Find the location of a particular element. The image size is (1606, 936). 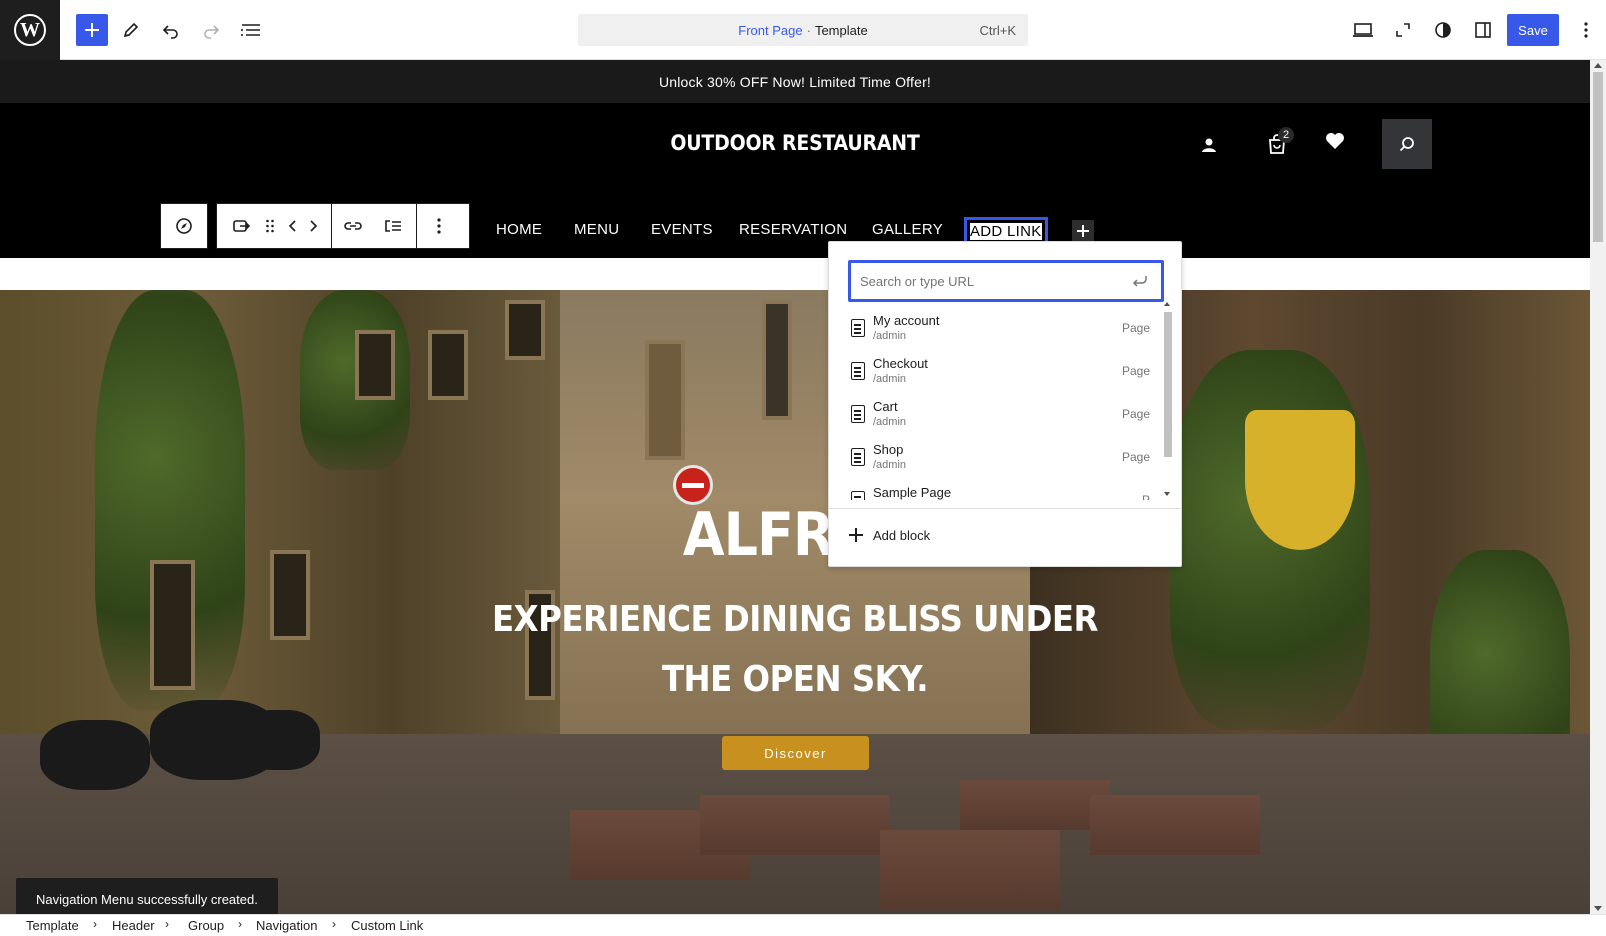

contrast-icon is located at coordinates (1443, 30).